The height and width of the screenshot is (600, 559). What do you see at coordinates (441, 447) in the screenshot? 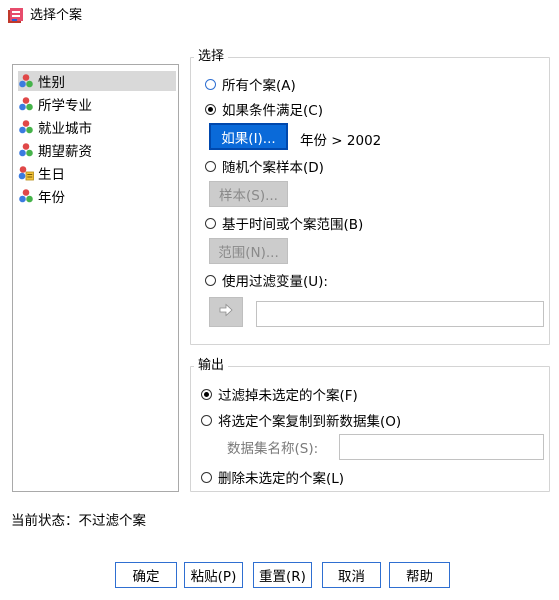
I see `dataset-name-field` at bounding box center [441, 447].